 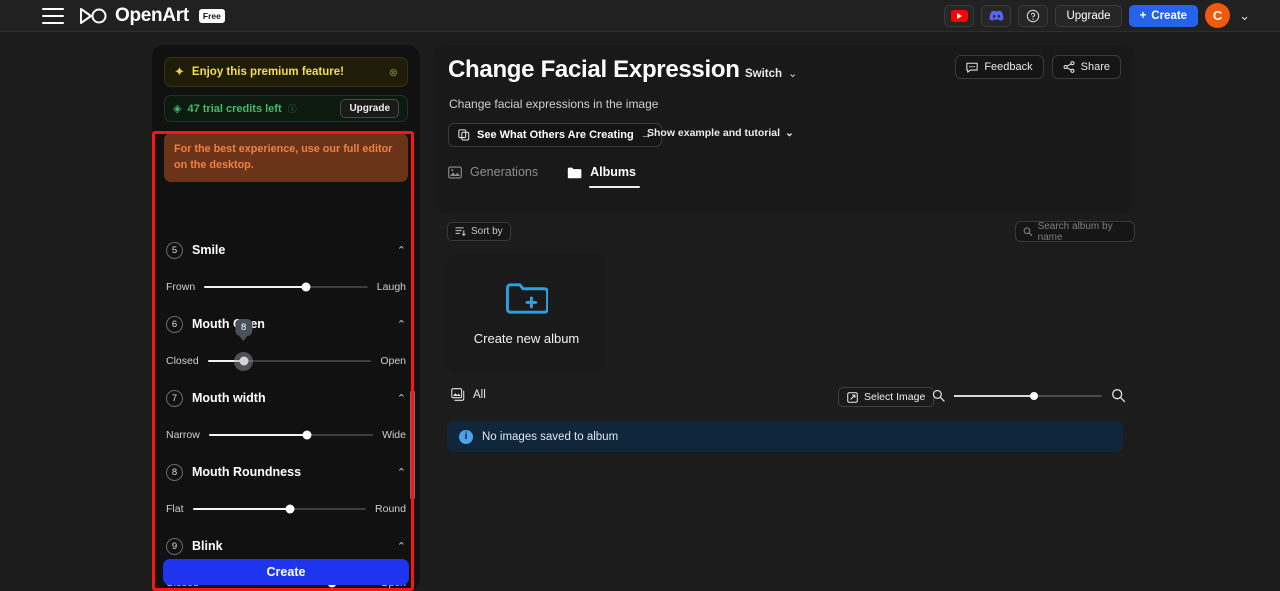 I want to click on zoom-slider-track, so click(x=1028, y=395).